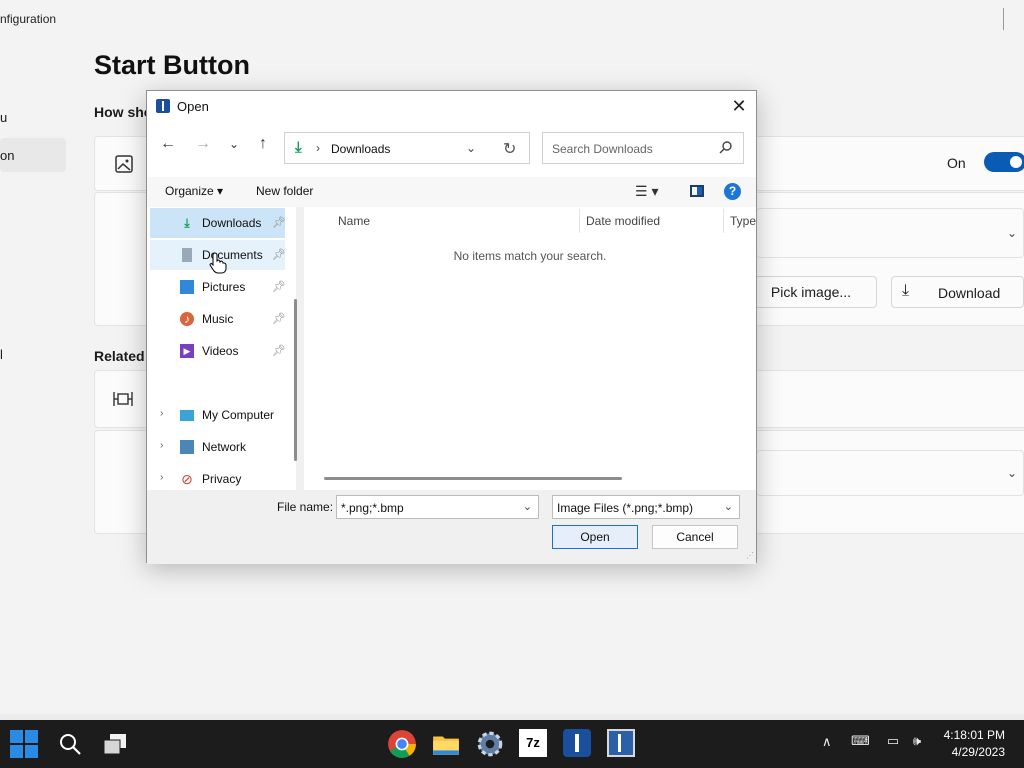  I want to click on file-name-value: *.png;*.bmp, so click(372, 508).